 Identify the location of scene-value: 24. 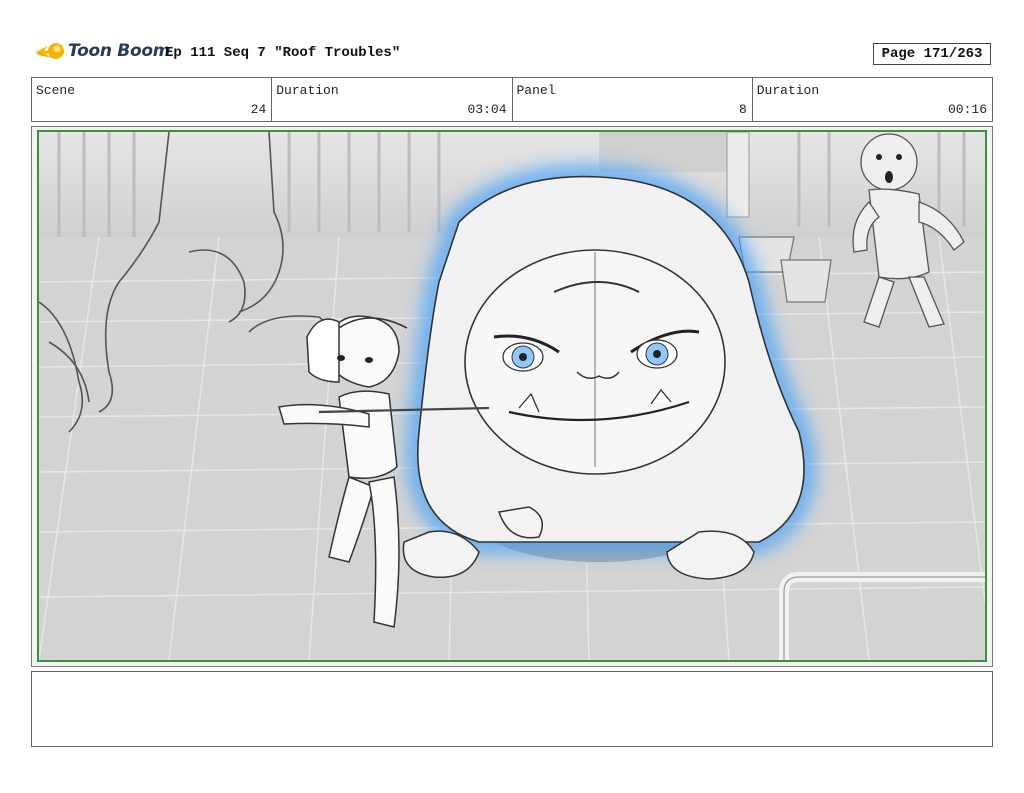
(258, 109).